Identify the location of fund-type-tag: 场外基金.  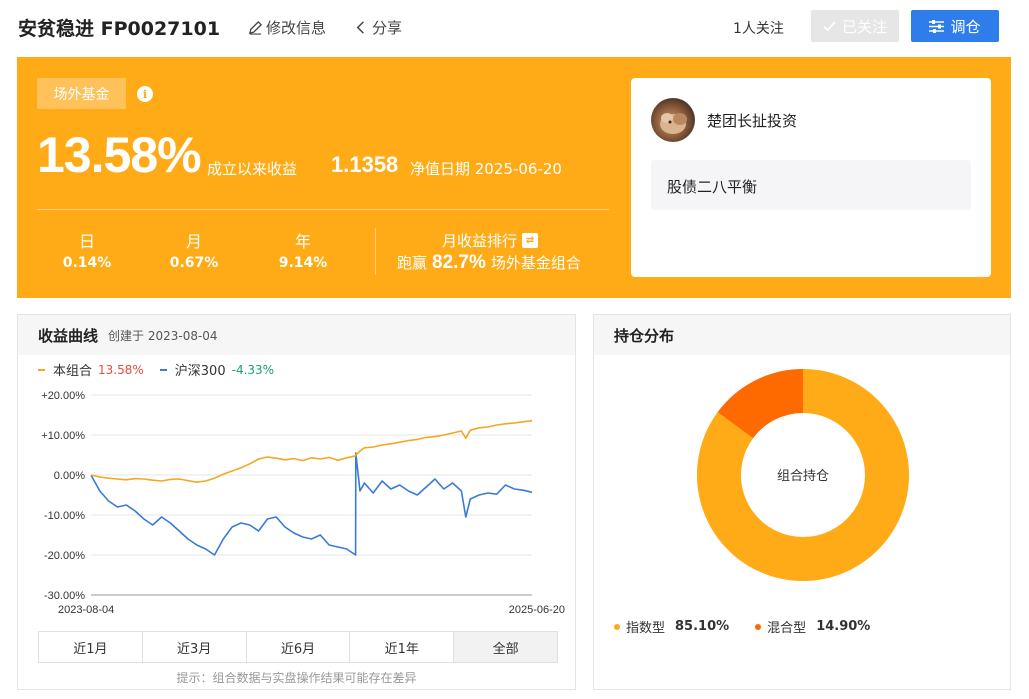
(81, 93).